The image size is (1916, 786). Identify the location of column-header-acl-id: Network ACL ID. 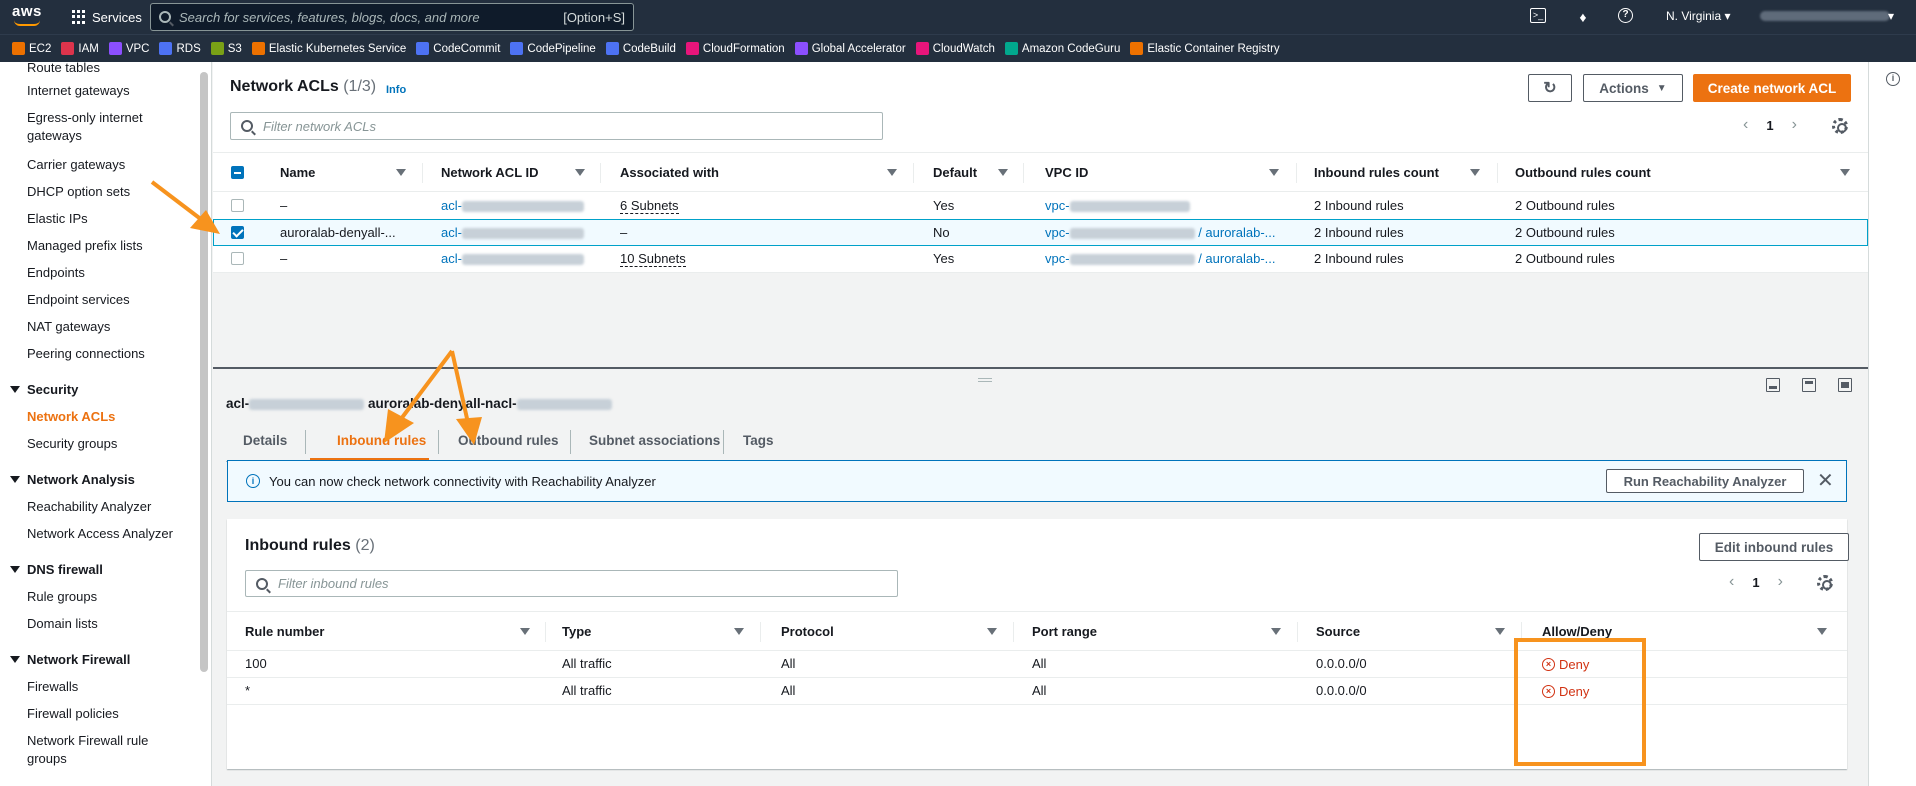
(490, 172).